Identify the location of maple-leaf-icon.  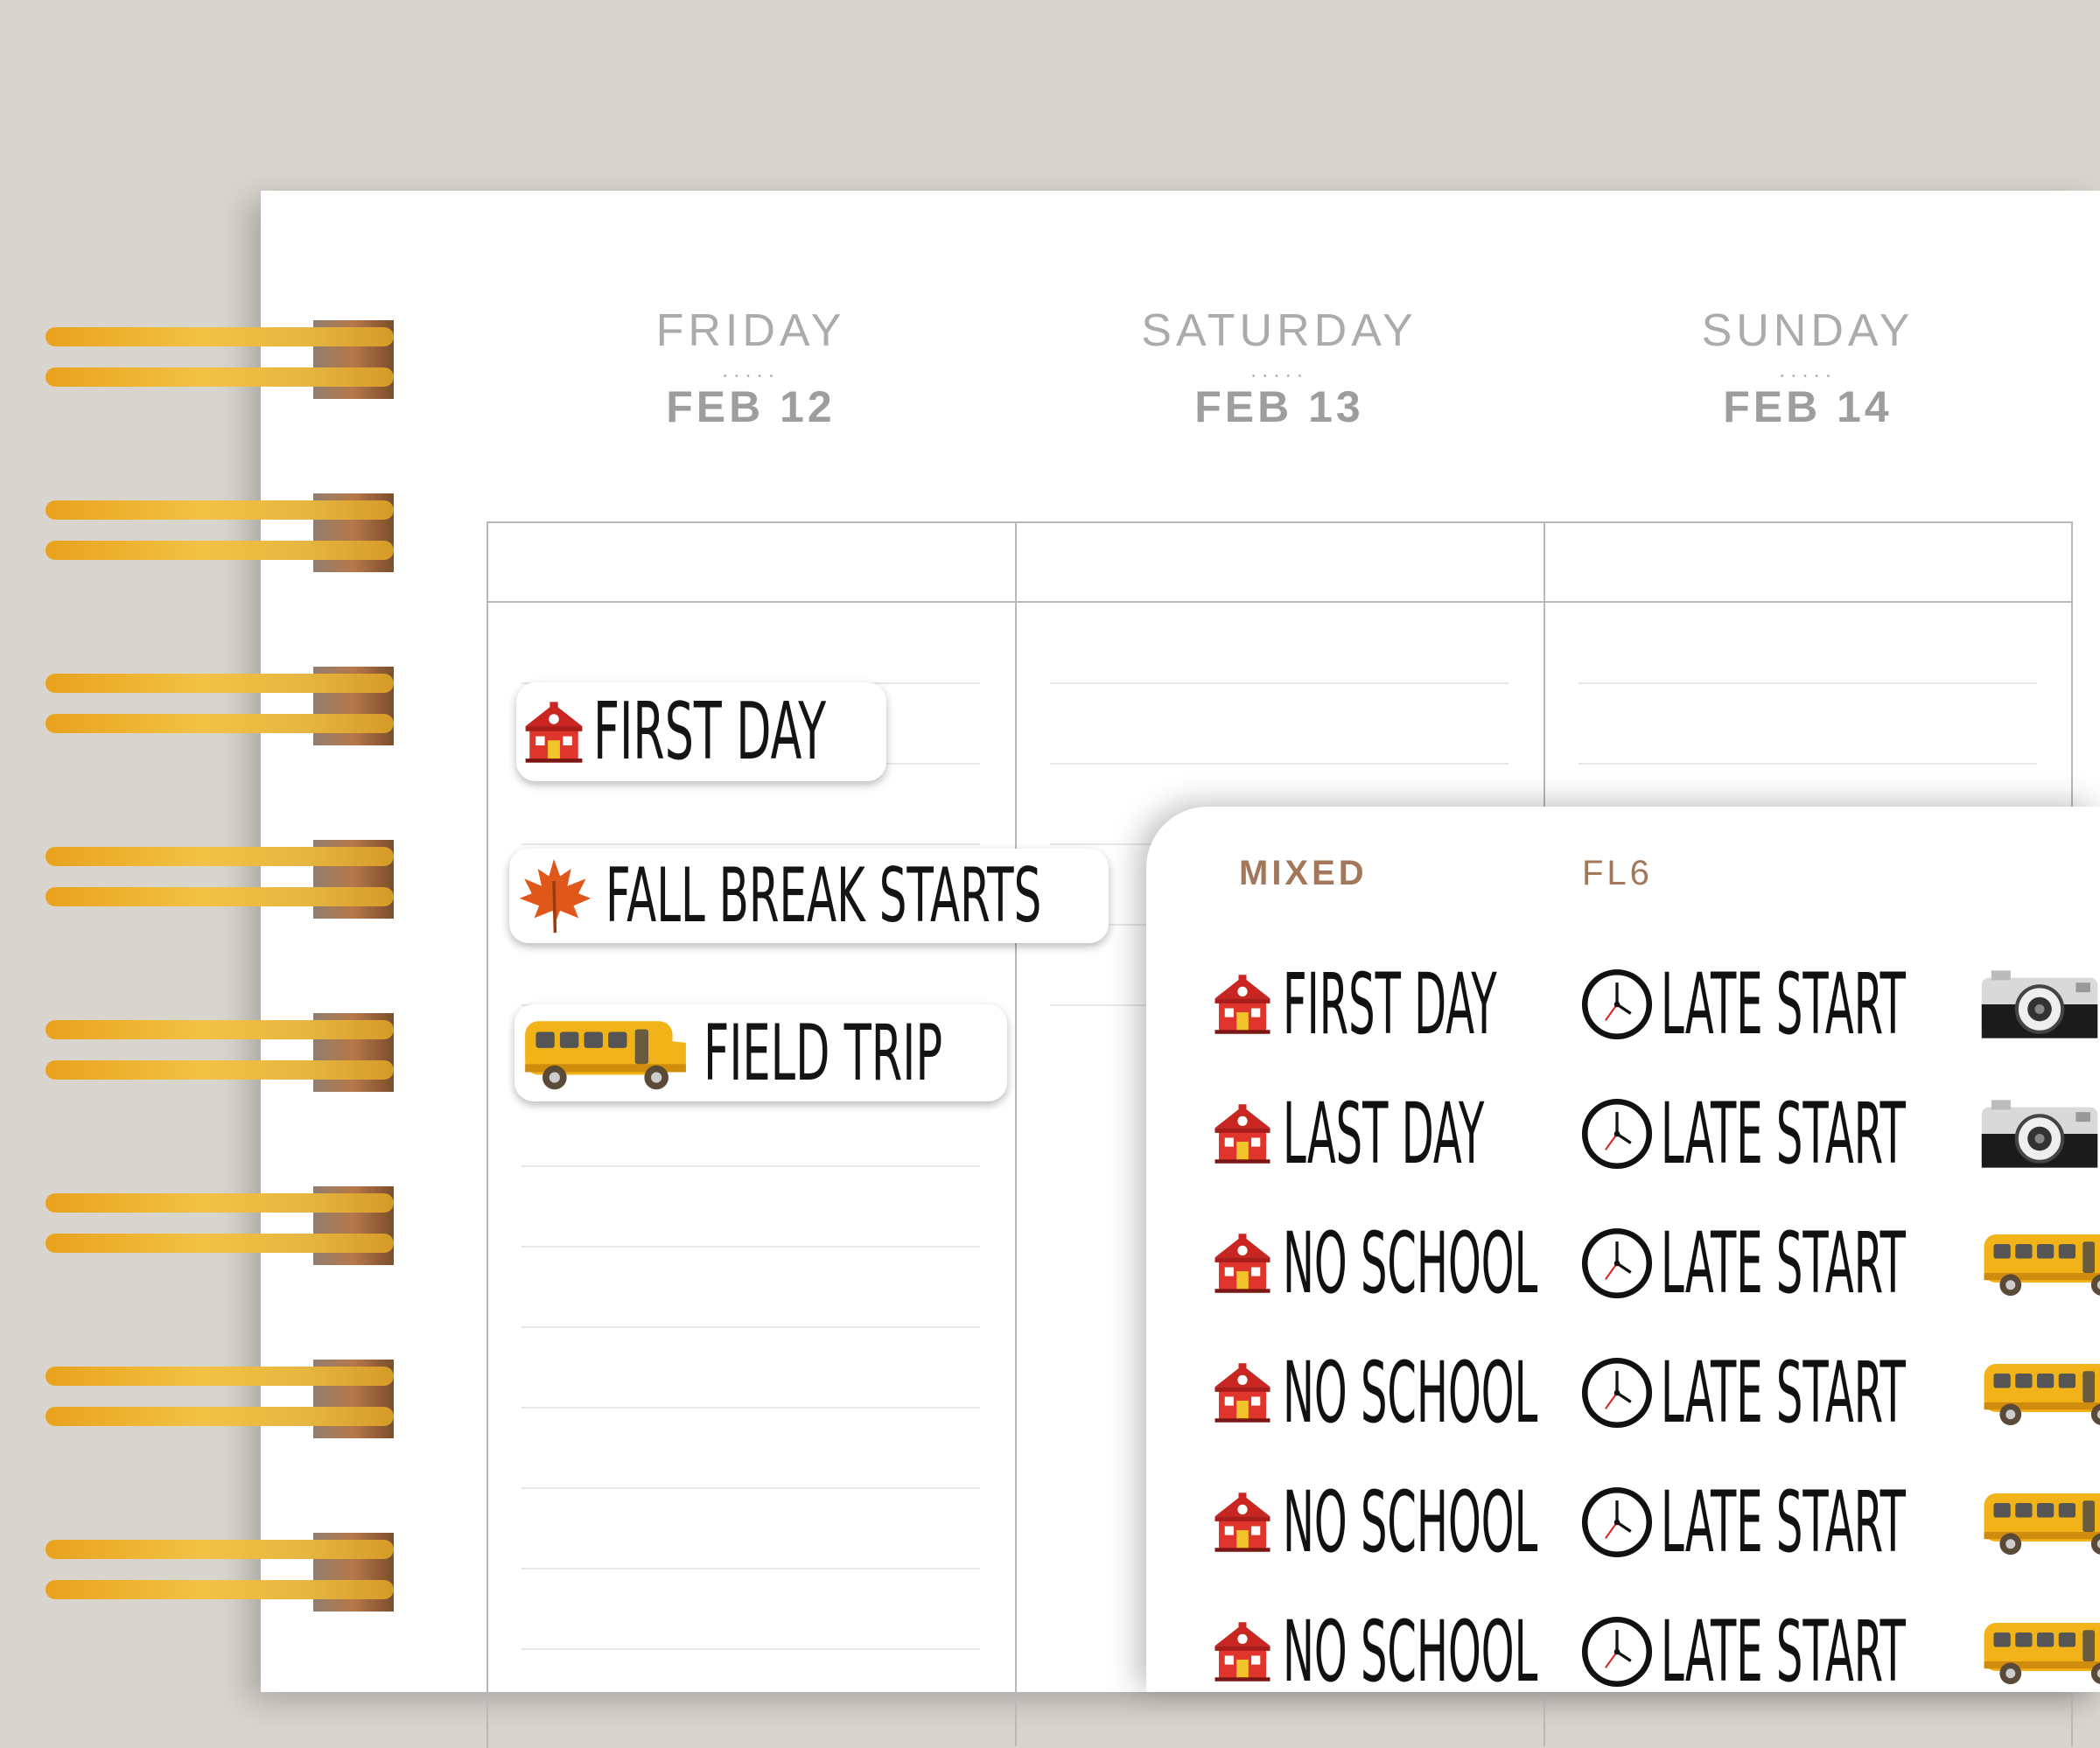
(553, 896).